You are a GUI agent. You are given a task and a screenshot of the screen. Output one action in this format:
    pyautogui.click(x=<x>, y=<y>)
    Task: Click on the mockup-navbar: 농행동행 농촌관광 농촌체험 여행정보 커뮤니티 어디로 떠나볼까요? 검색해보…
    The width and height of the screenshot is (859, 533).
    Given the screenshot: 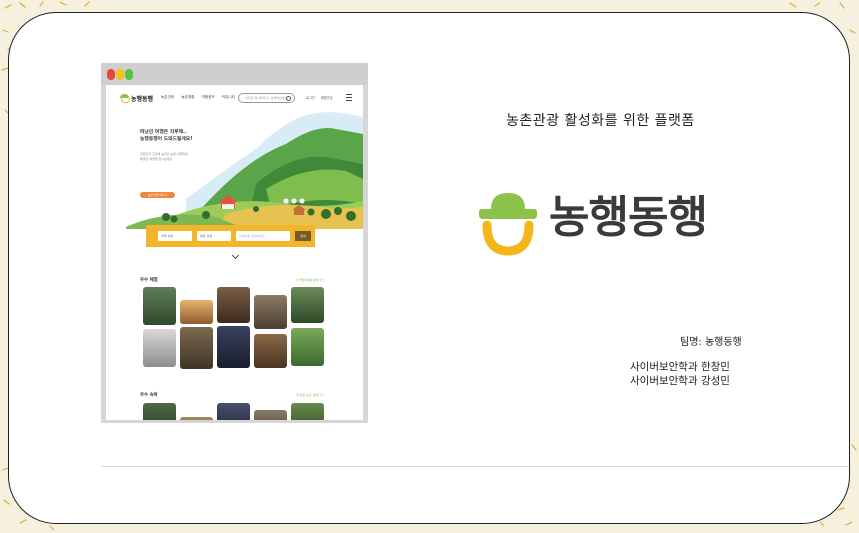 What is the action you would take?
    pyautogui.click(x=234, y=97)
    